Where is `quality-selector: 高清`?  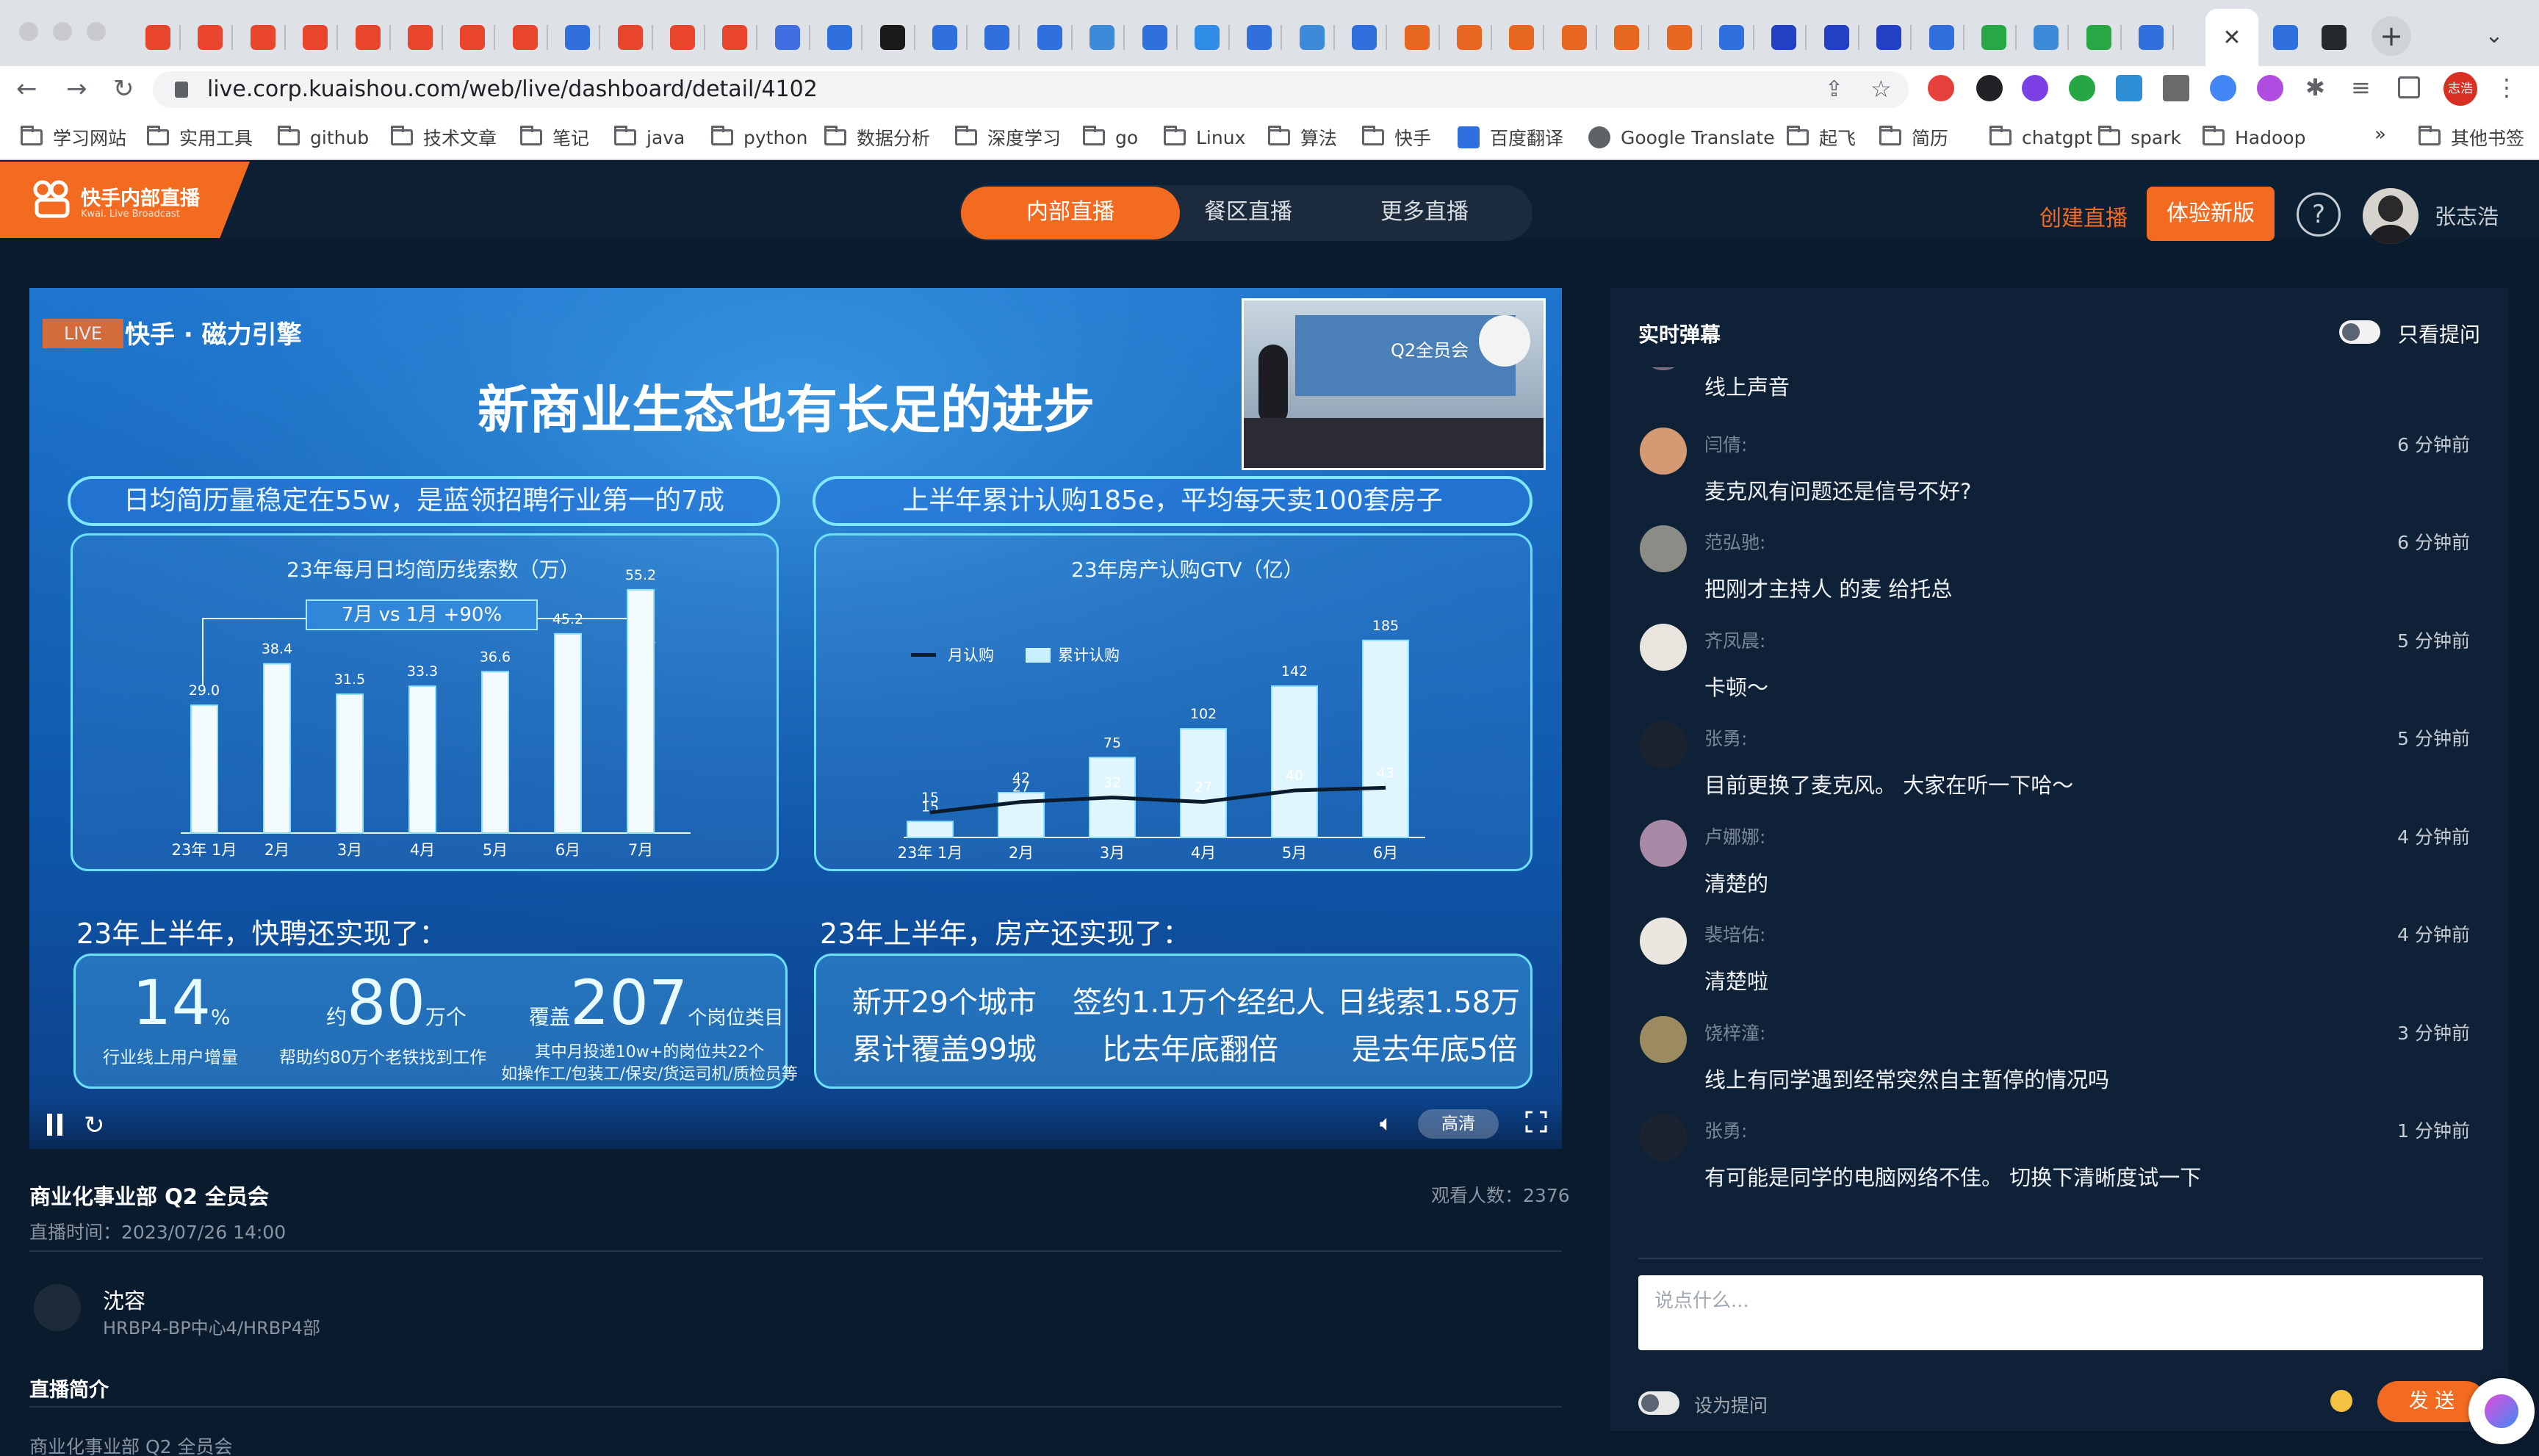 quality-selector: 高清 is located at coordinates (1458, 1124).